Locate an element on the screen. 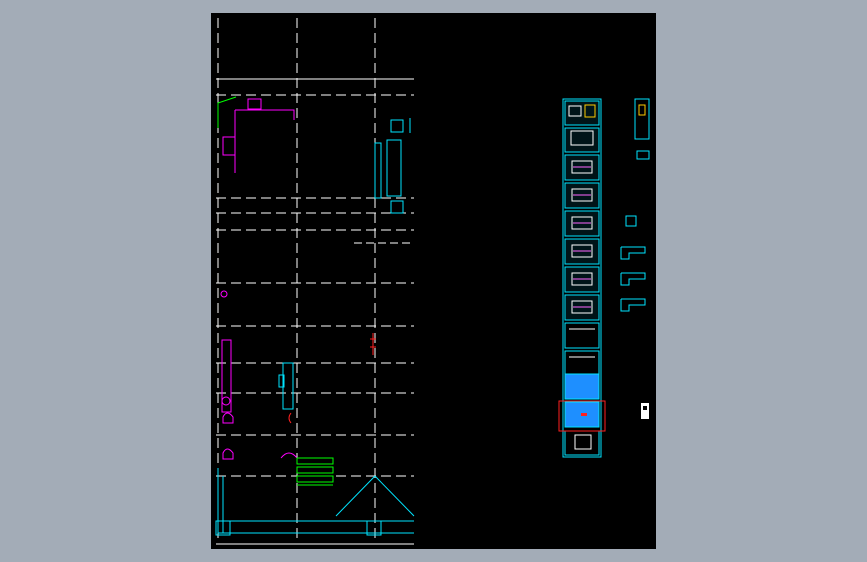 This screenshot has width=867, height=562. side-legend is located at coordinates (635, 205).